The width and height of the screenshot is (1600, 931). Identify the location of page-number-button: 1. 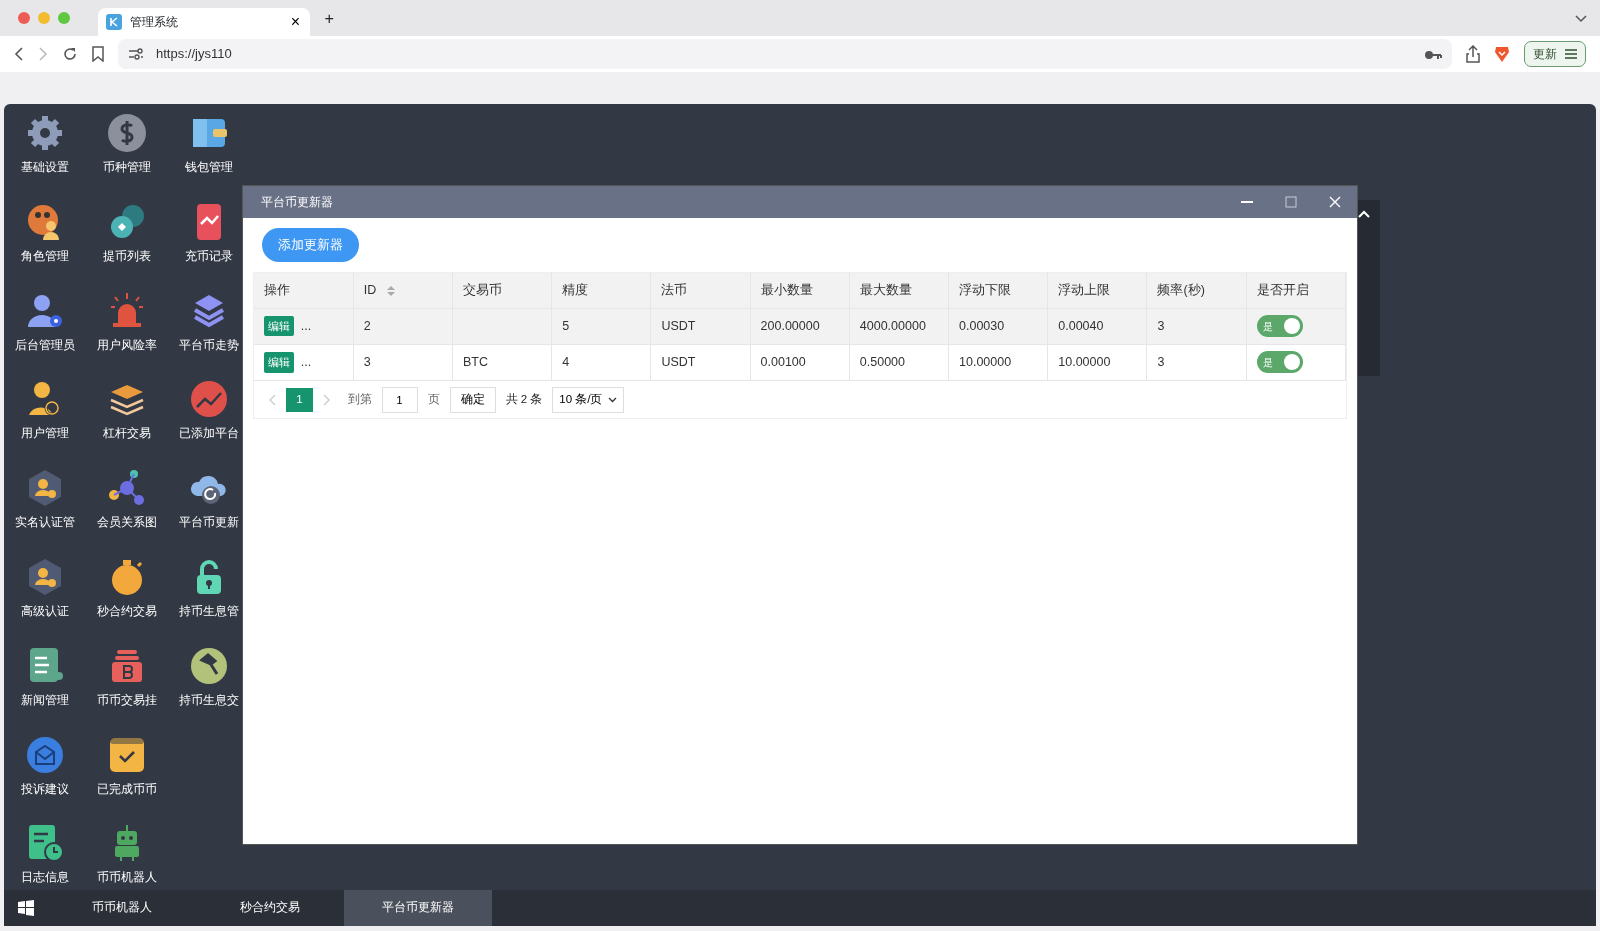
(299, 399).